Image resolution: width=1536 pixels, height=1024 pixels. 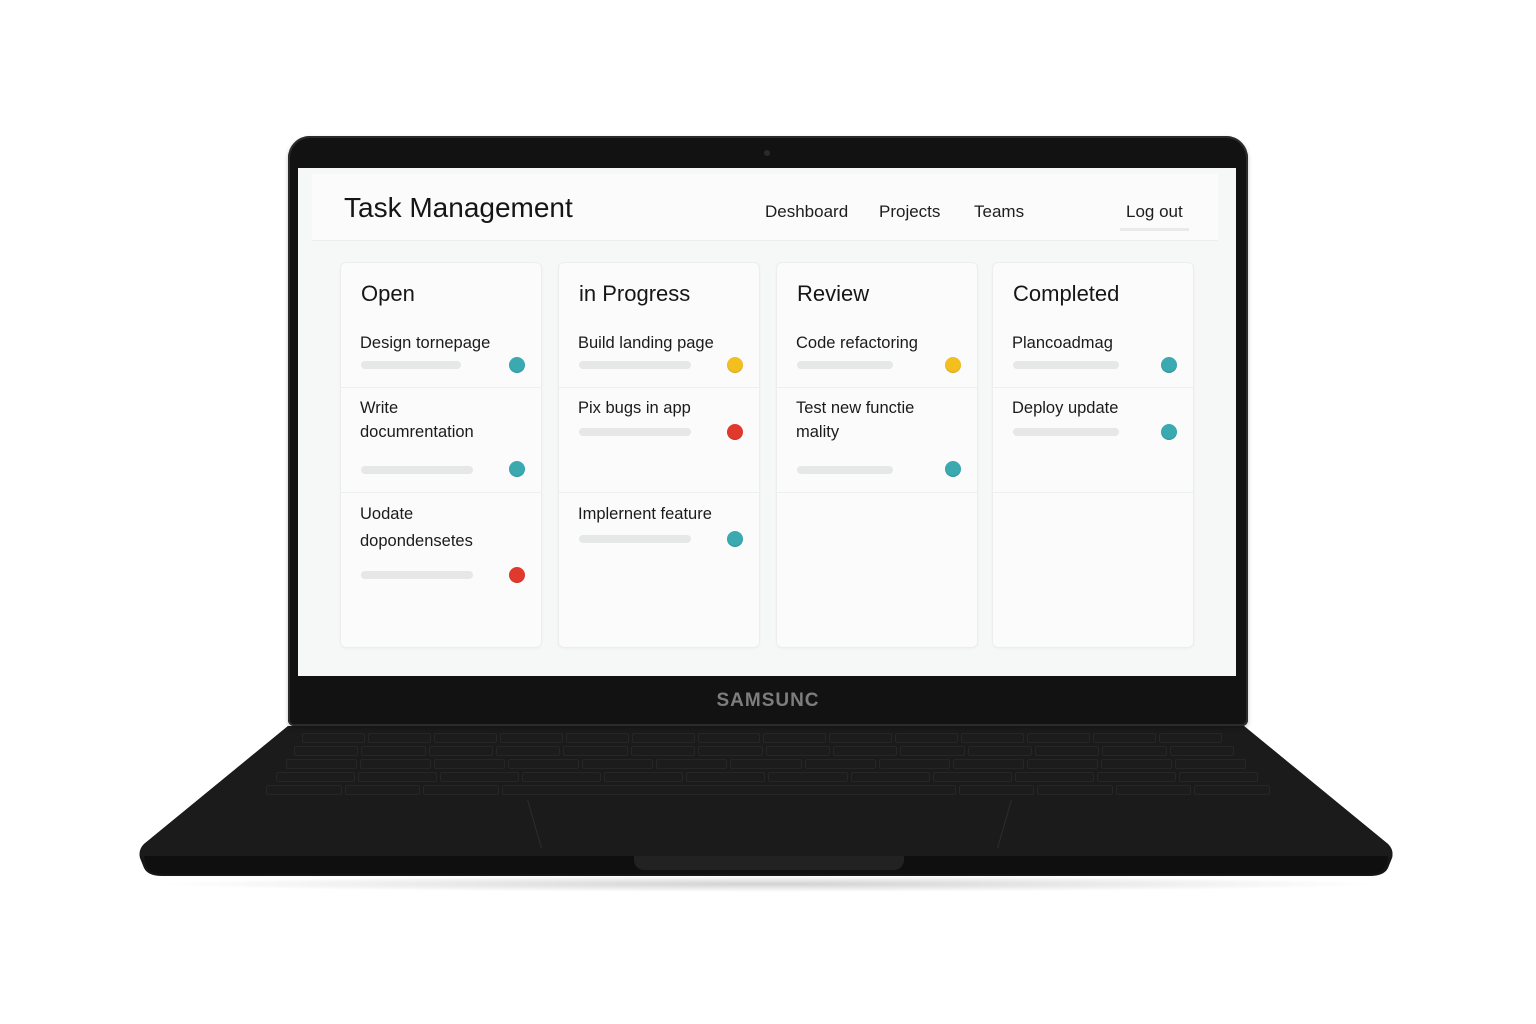 What do you see at coordinates (857, 343) in the screenshot?
I see `task-title: Code refactoring` at bounding box center [857, 343].